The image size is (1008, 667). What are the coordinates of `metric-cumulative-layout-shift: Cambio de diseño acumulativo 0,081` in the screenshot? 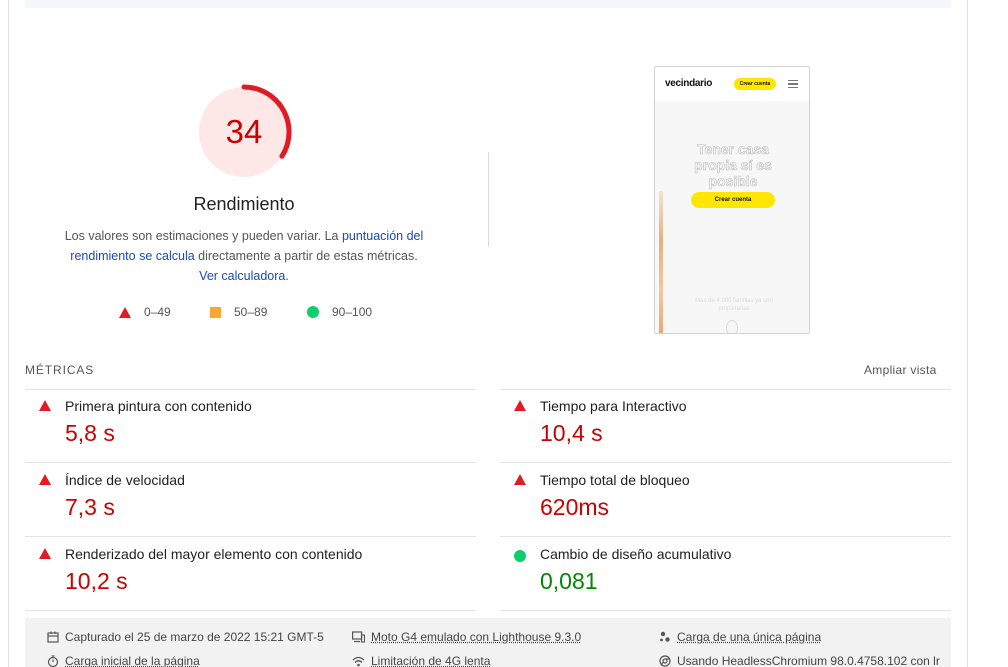 It's located at (725, 574).